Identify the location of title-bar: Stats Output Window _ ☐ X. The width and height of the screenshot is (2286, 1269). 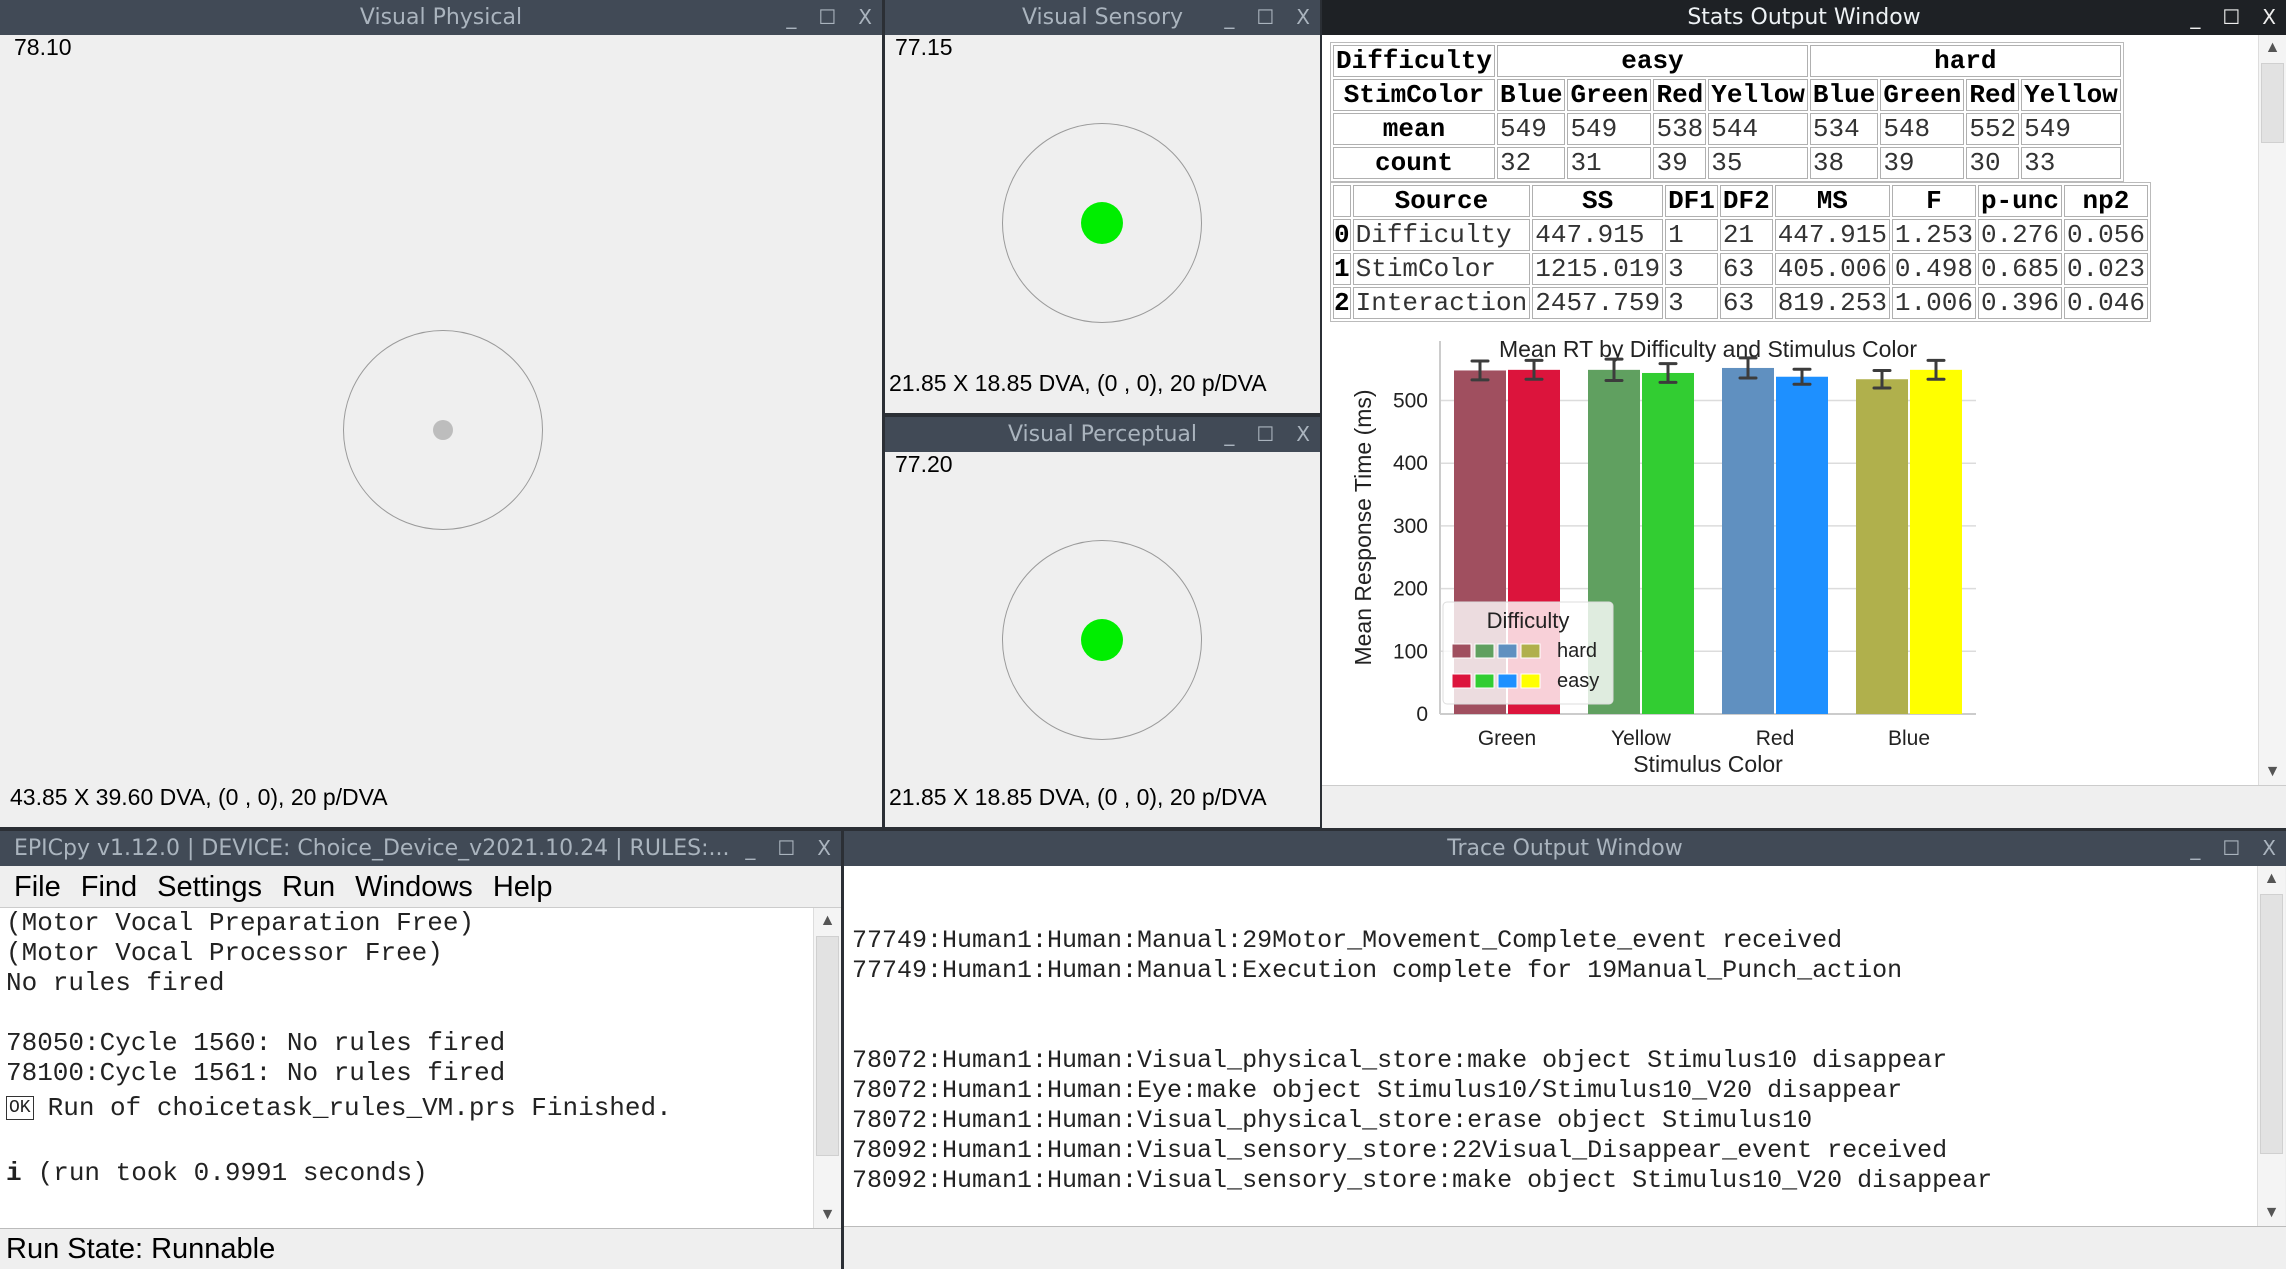
(1804, 17).